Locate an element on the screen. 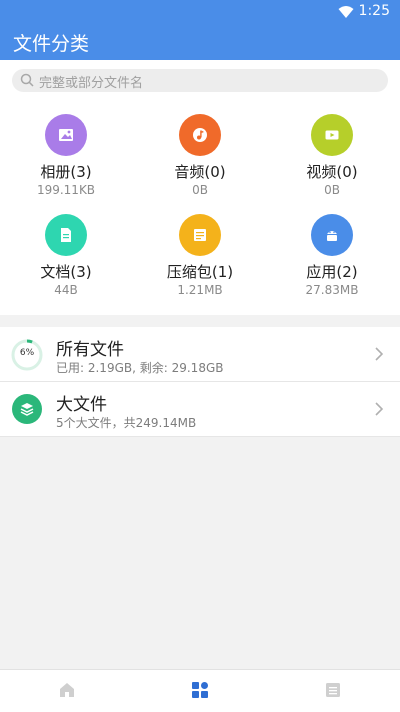 This screenshot has width=400, height=712. search-placeholder: 完整或部分文件名 is located at coordinates (91, 83).